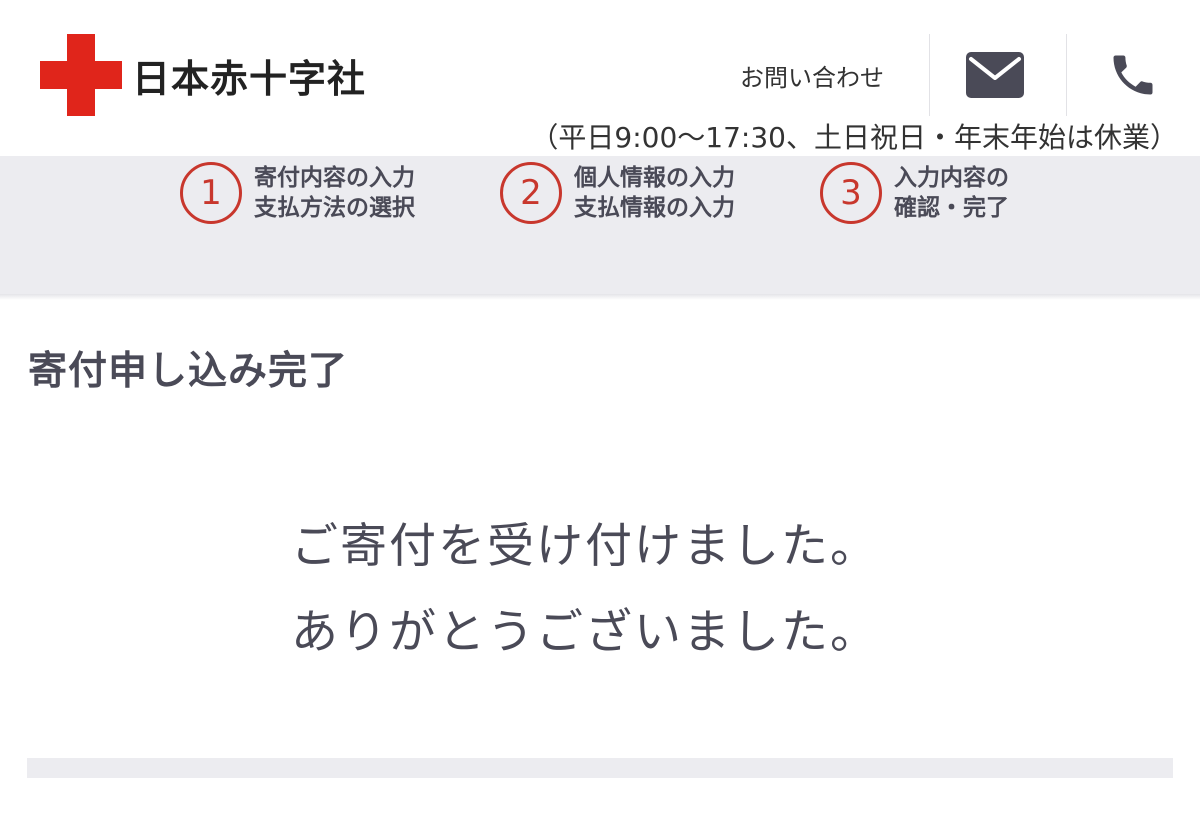  Describe the element at coordinates (951, 193) in the screenshot. I see `step-label: 入力内容の 確認・完了` at that location.